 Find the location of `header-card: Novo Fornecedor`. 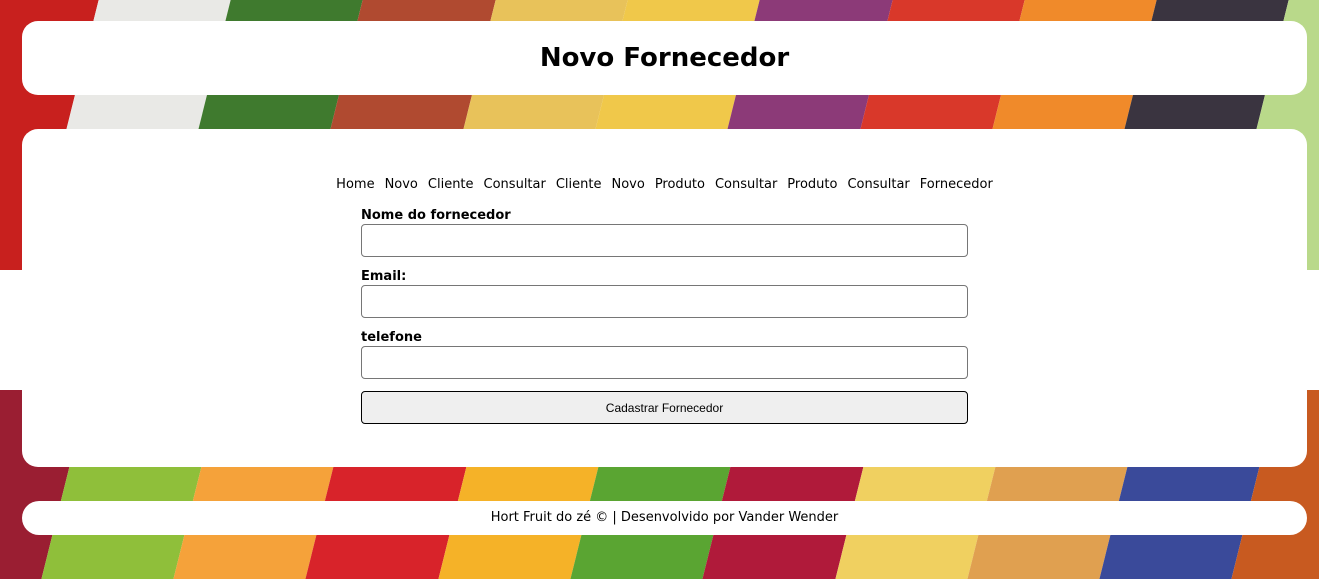

header-card: Novo Fornecedor is located at coordinates (664, 58).